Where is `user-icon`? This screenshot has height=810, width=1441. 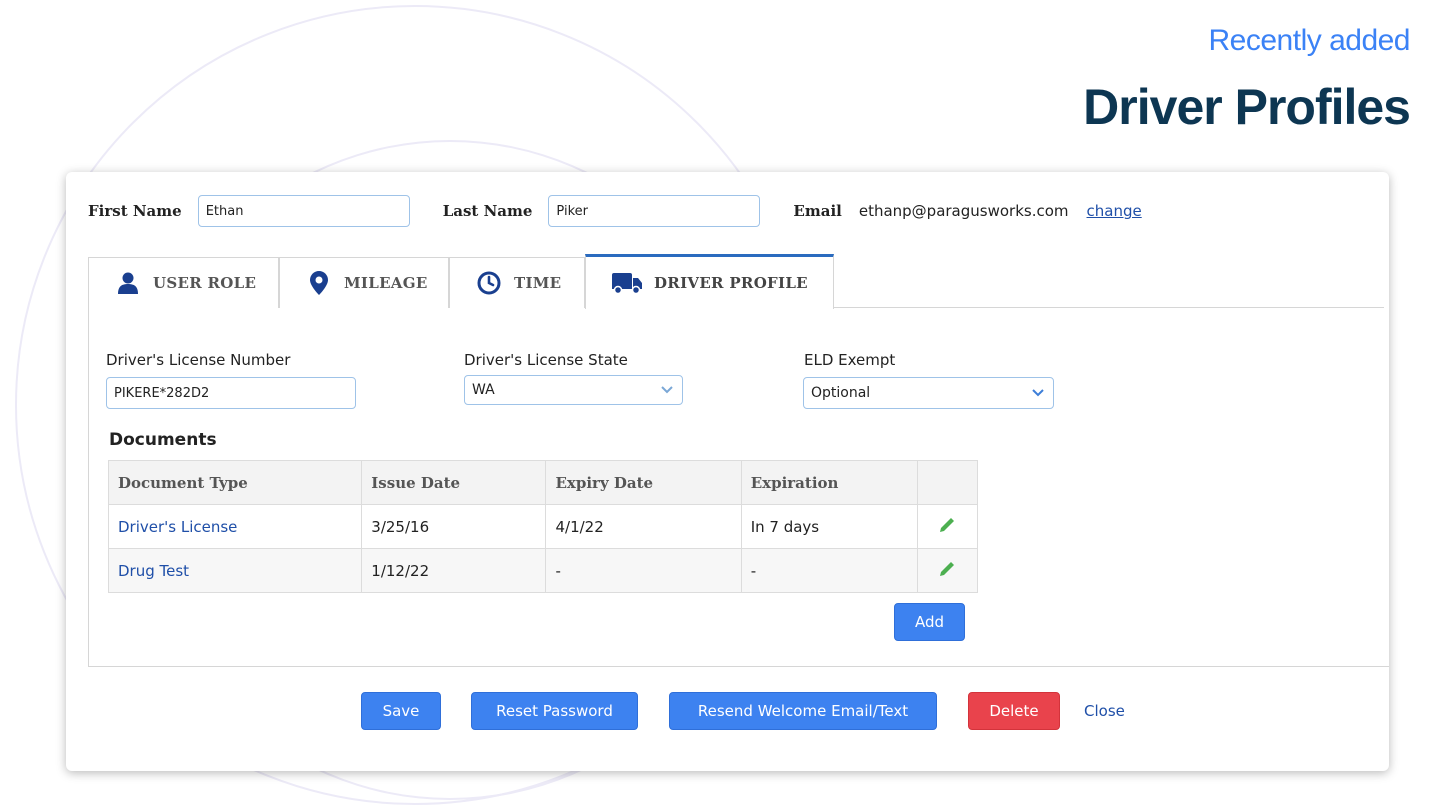 user-icon is located at coordinates (128, 283).